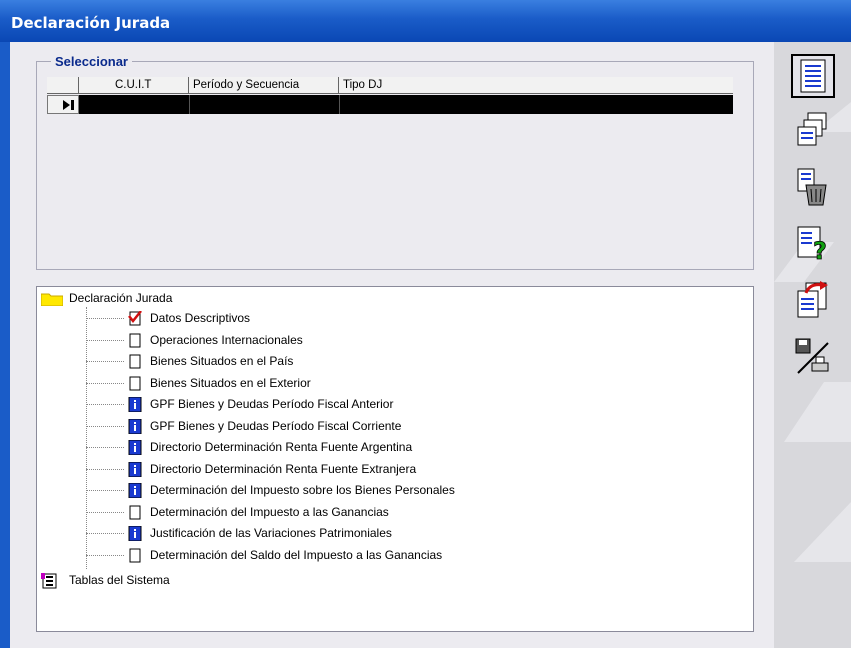 Image resolution: width=851 pixels, height=648 pixels. What do you see at coordinates (390, 104) in the screenshot?
I see `table-row` at bounding box center [390, 104].